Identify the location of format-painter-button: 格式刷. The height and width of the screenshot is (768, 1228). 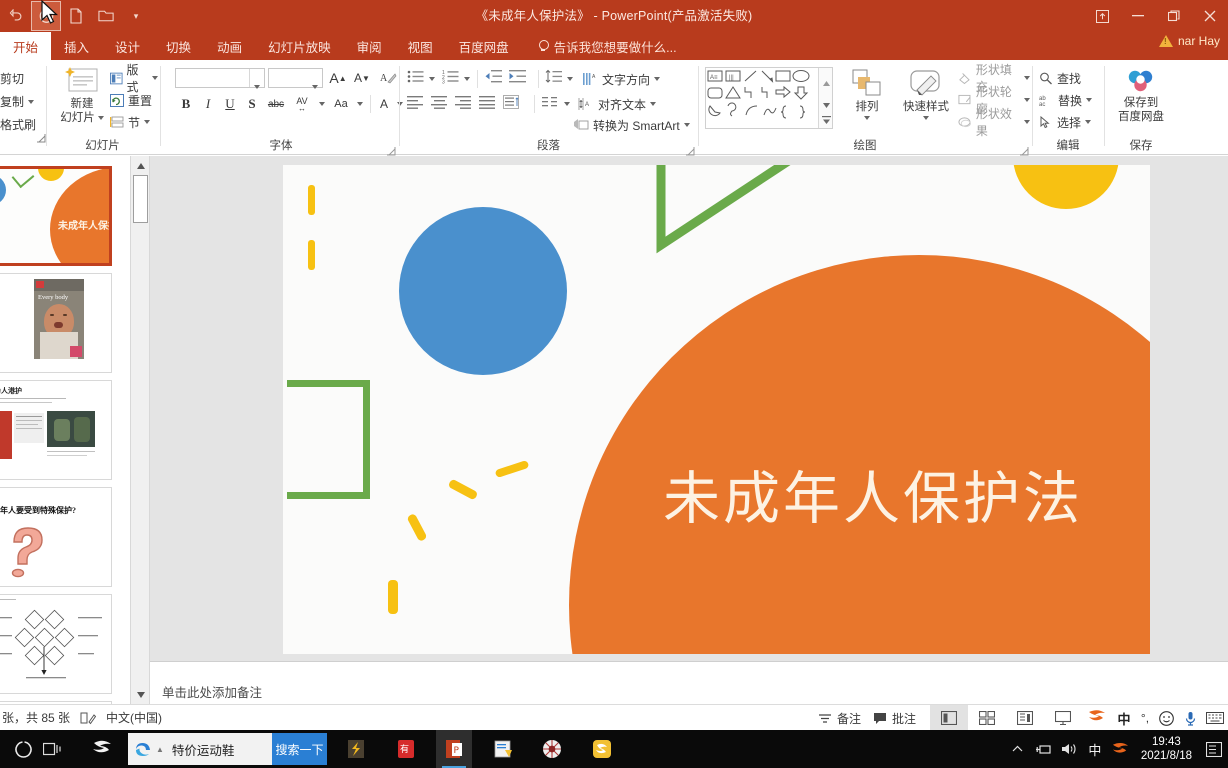
(18, 124).